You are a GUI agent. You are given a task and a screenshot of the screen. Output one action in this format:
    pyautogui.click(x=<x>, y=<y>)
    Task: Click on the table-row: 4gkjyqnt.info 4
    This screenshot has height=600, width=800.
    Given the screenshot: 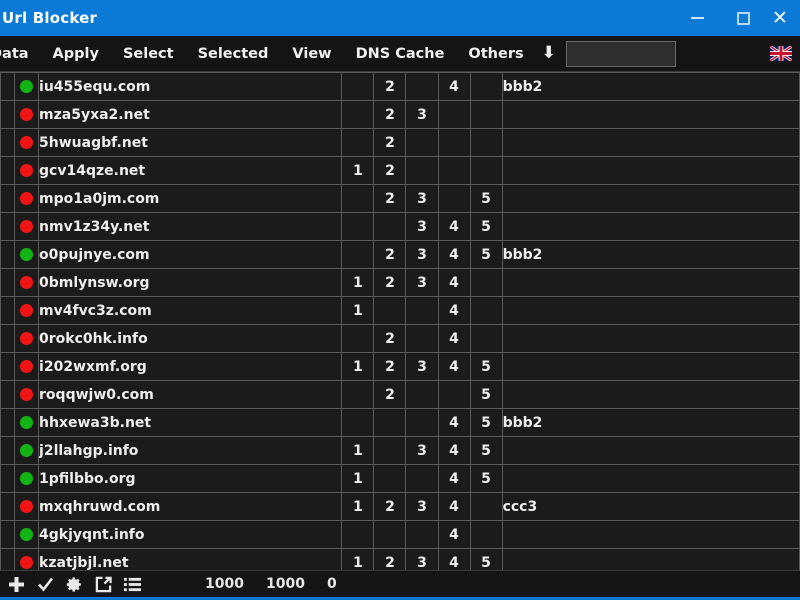 What is the action you would take?
    pyautogui.click(x=400, y=534)
    